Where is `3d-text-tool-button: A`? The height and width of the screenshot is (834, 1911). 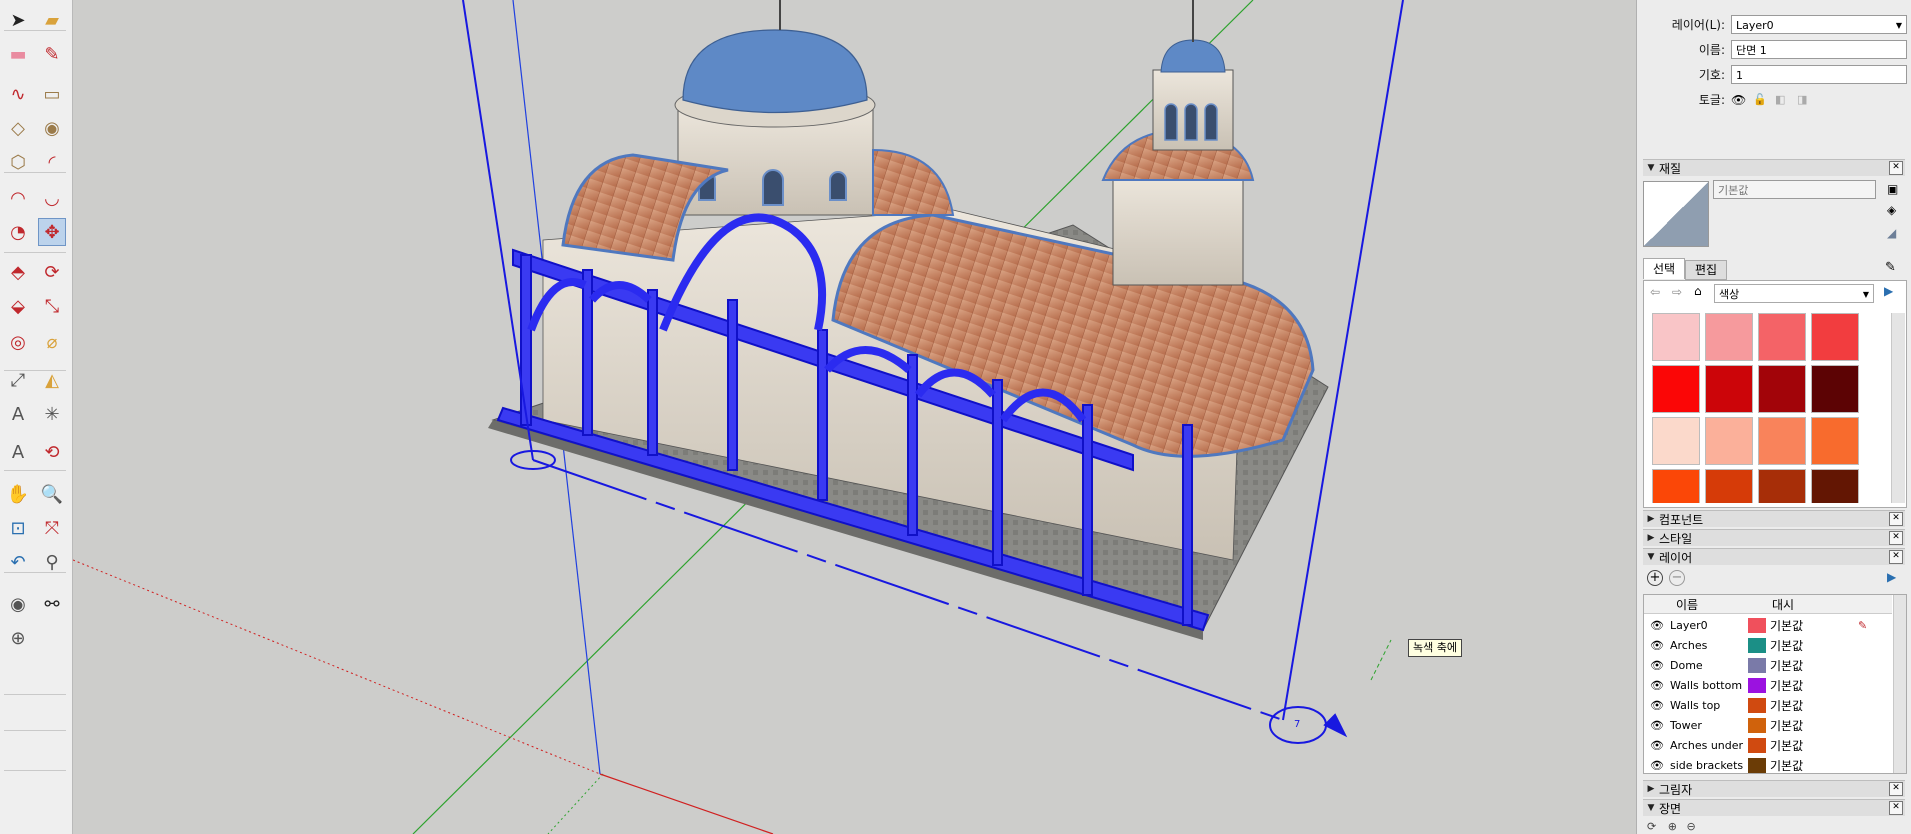
3d-text-tool-button: A is located at coordinates (18, 452).